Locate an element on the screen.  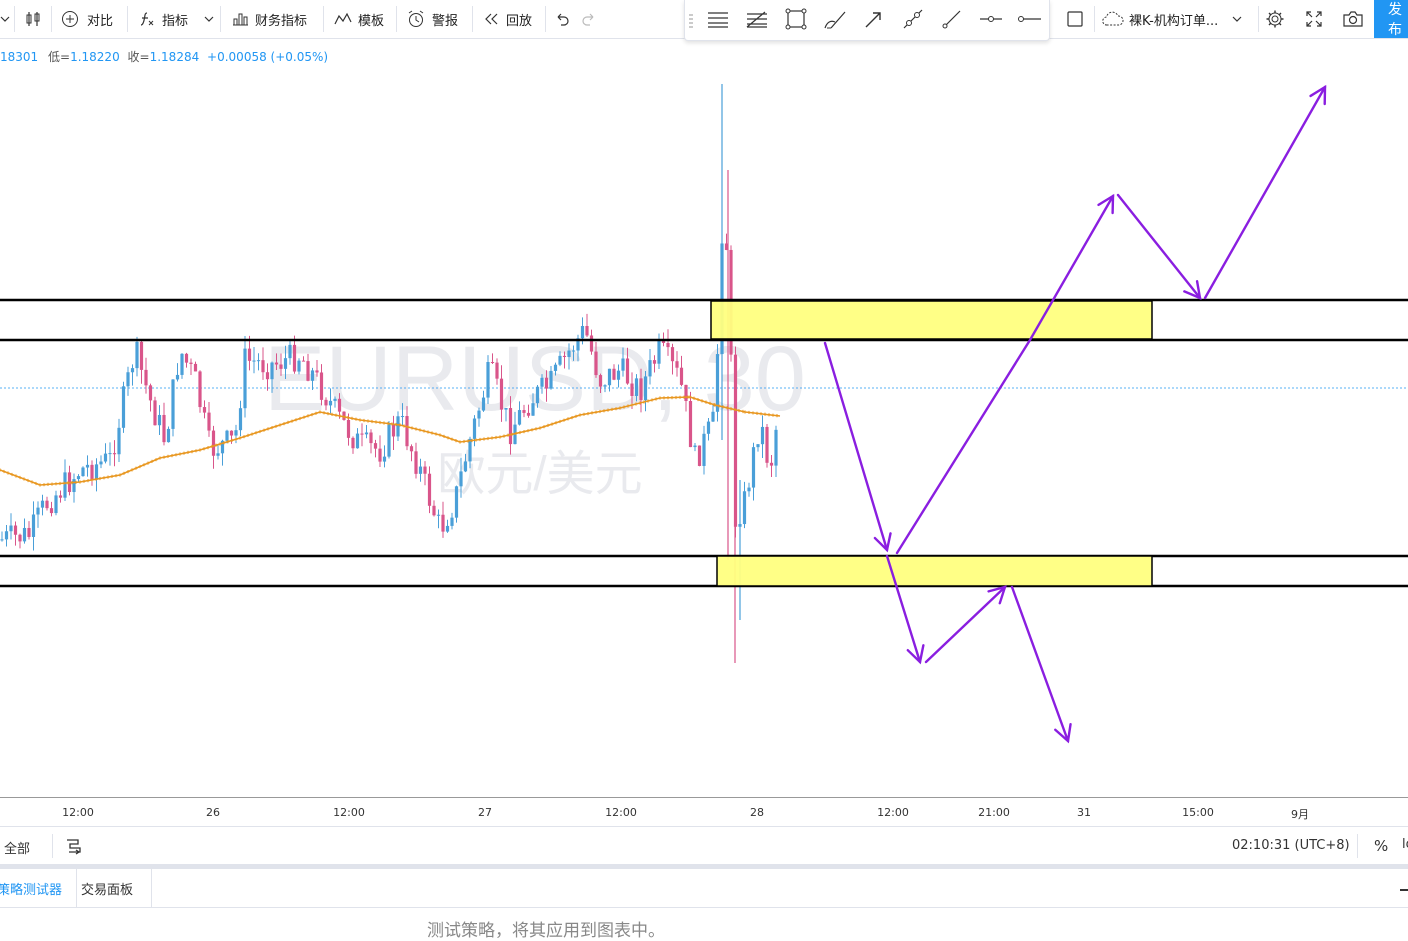
candle-style-button is located at coordinates (33, 19).